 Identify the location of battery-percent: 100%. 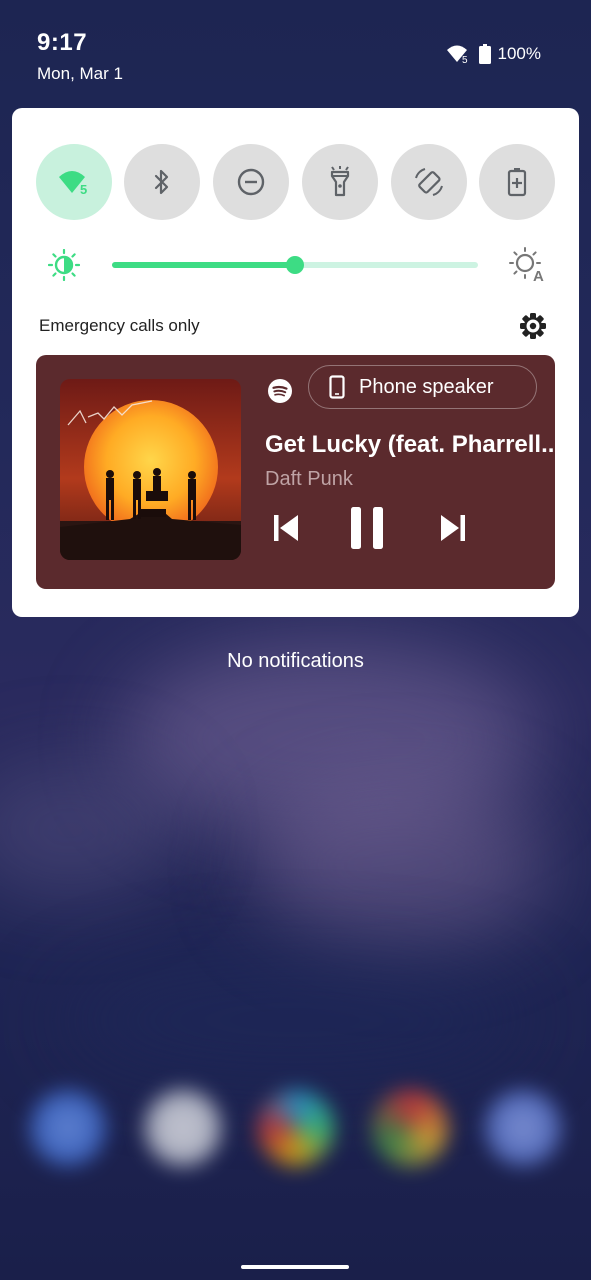
(519, 53).